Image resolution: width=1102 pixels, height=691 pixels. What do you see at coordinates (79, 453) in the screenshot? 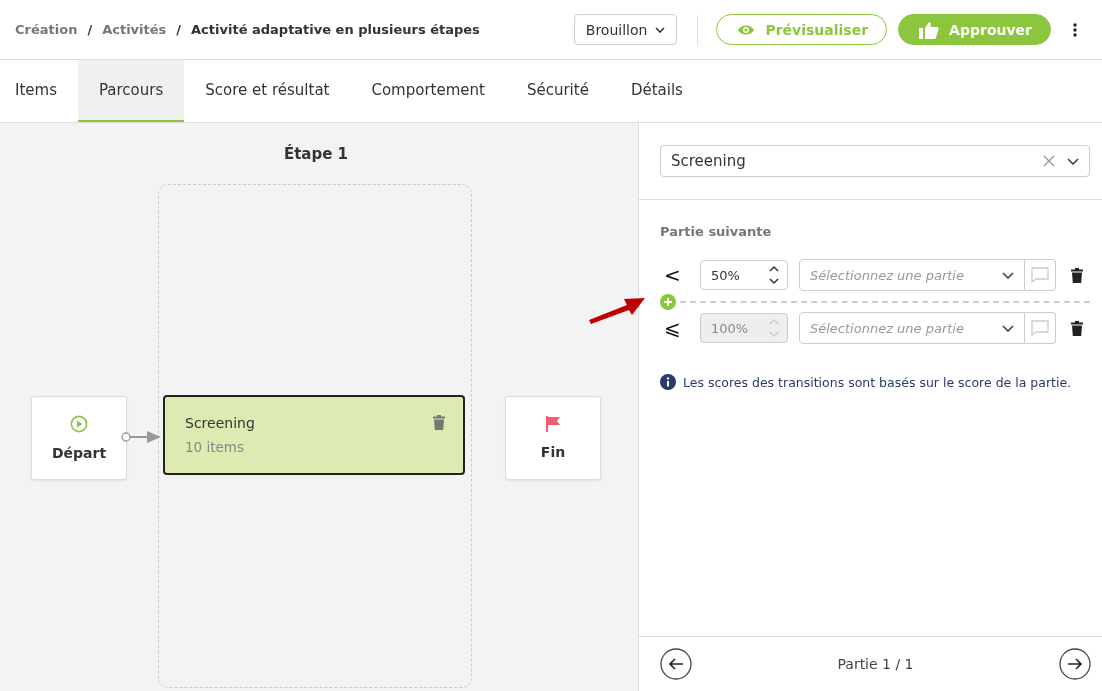
I see `node-label: Départ` at bounding box center [79, 453].